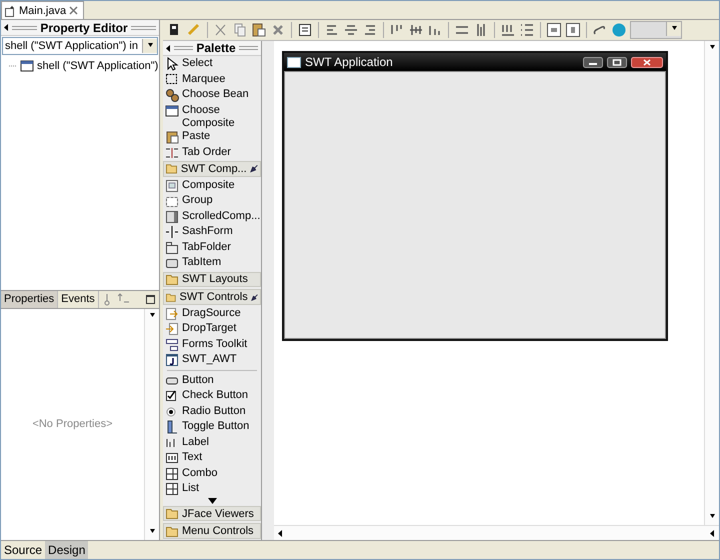  I want to click on sort-icon, so click(107, 299).